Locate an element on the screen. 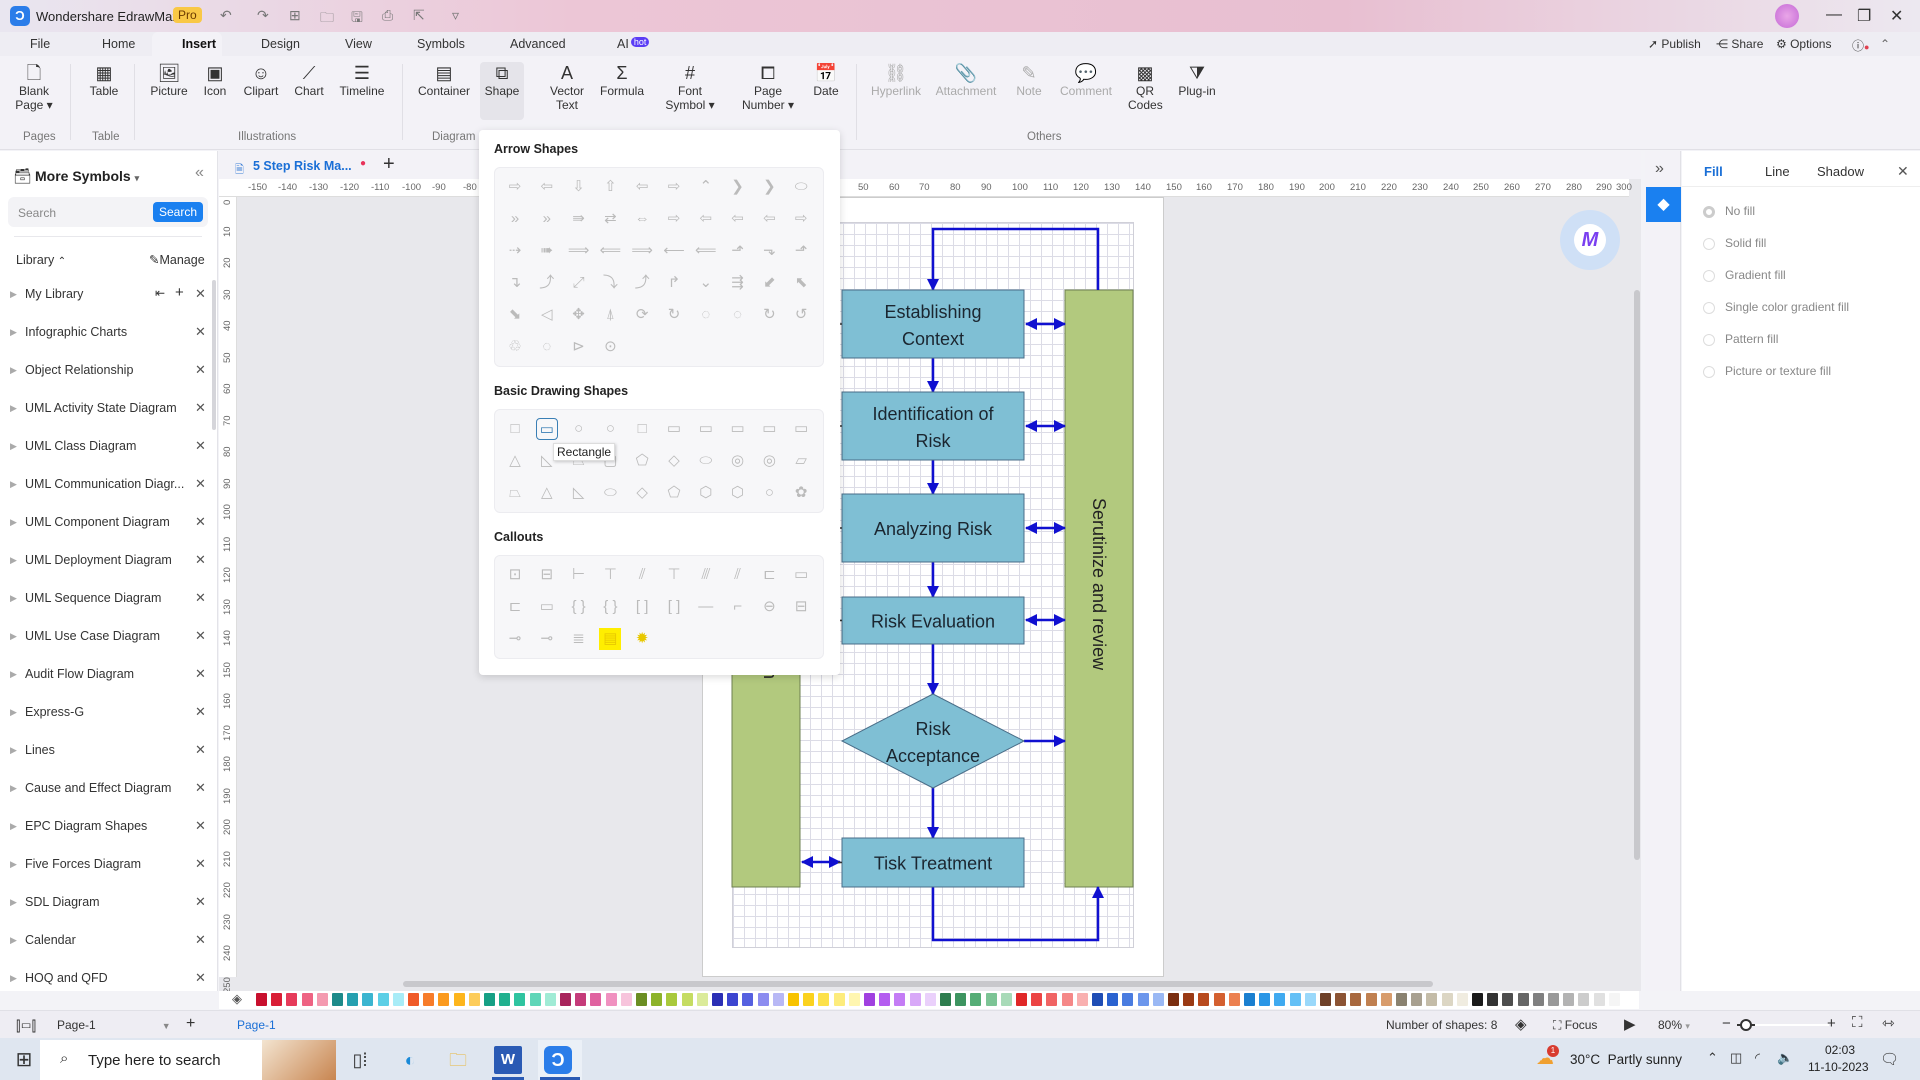 This screenshot has width=1920, height=1080. basic-shape-item: ◺ is located at coordinates (579, 493).